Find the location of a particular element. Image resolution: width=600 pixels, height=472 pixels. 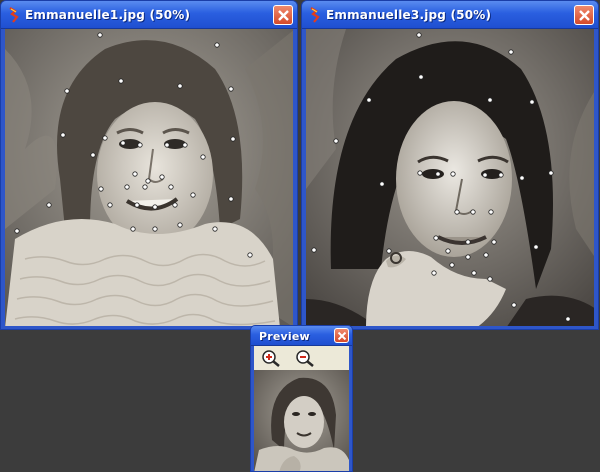

zoom-in-button is located at coordinates (271, 358).